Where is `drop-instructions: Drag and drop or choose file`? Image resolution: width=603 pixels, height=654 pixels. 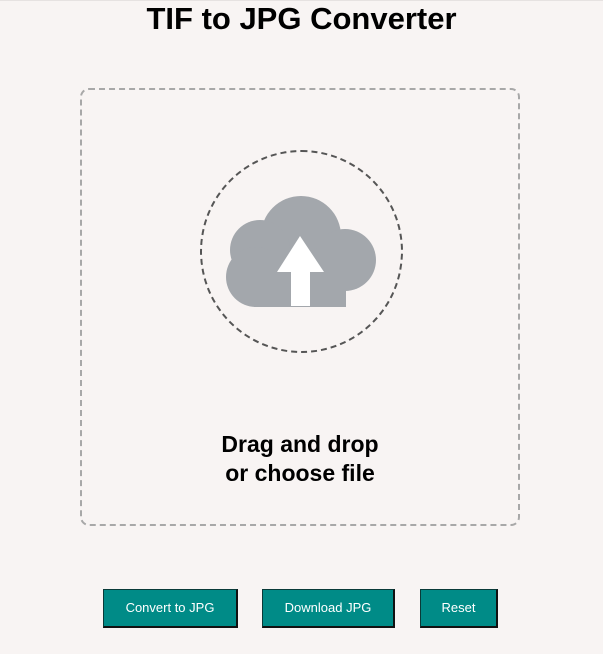 drop-instructions: Drag and drop or choose file is located at coordinates (300, 459).